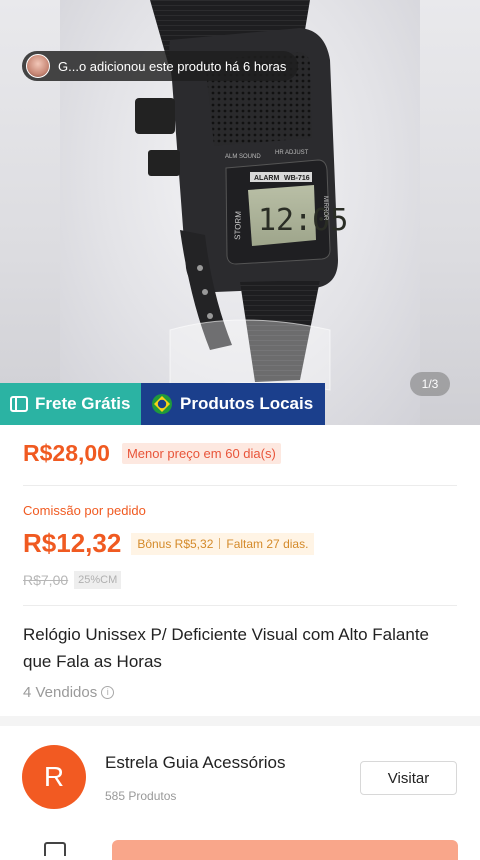 This screenshot has height=860, width=480. What do you see at coordinates (46, 580) in the screenshot?
I see `old-commission: R$7,00` at bounding box center [46, 580].